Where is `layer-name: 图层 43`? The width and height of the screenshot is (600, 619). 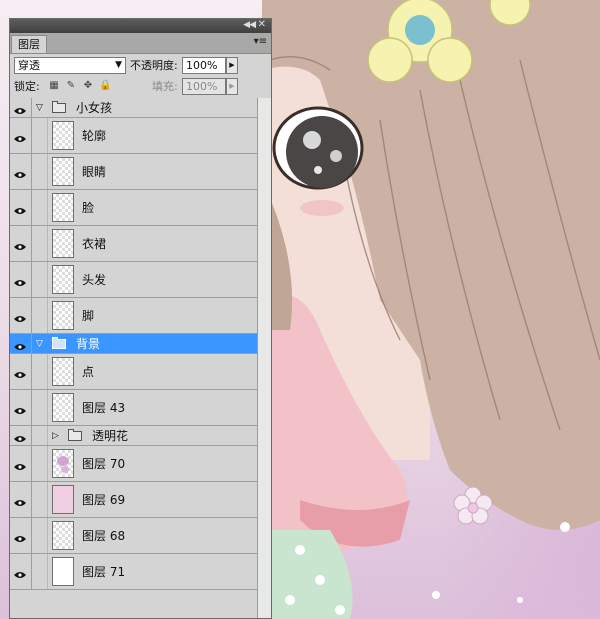 layer-name: 图层 43 is located at coordinates (104, 408).